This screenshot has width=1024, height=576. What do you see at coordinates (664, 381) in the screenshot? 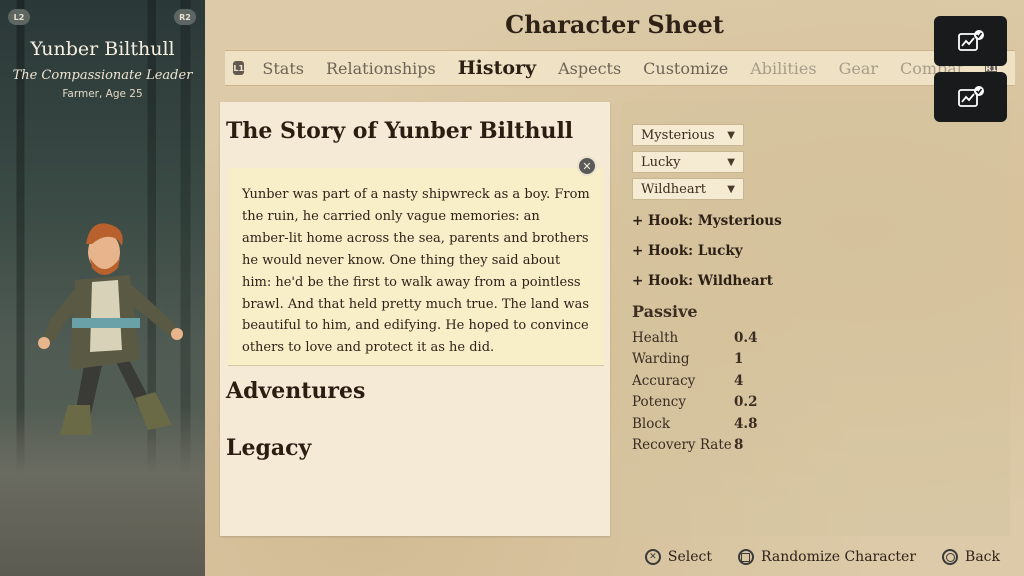
I see `stat-label: Accuracy` at bounding box center [664, 381].